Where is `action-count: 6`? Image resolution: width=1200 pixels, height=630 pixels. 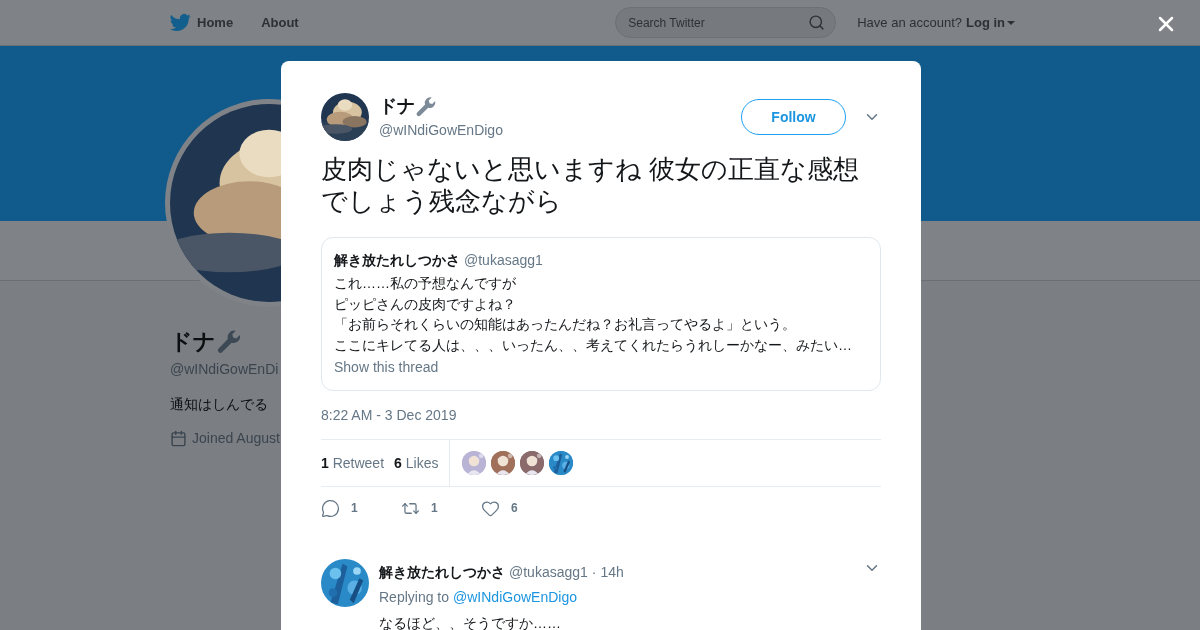 action-count: 6 is located at coordinates (514, 508).